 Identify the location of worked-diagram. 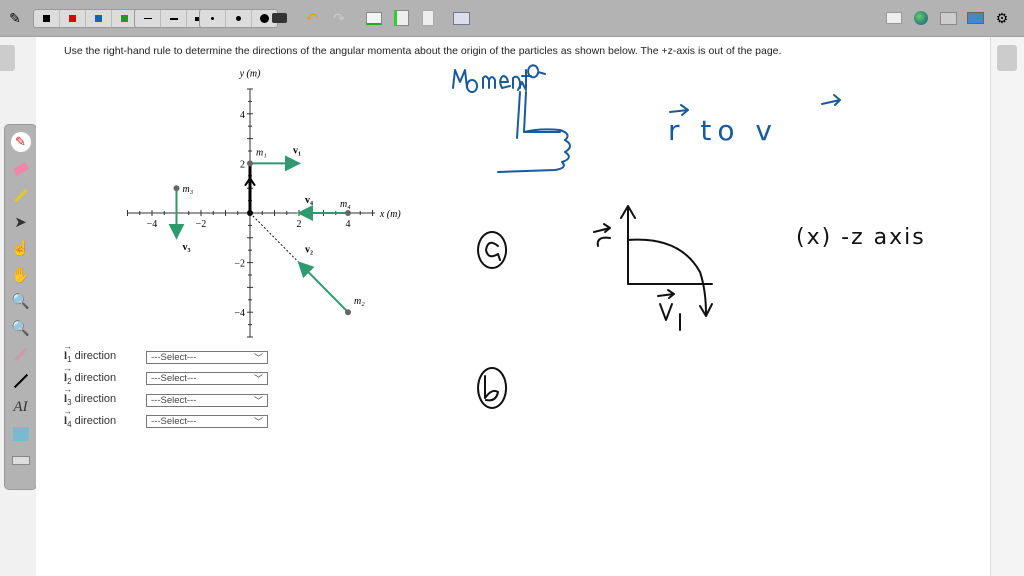
(595, 307).